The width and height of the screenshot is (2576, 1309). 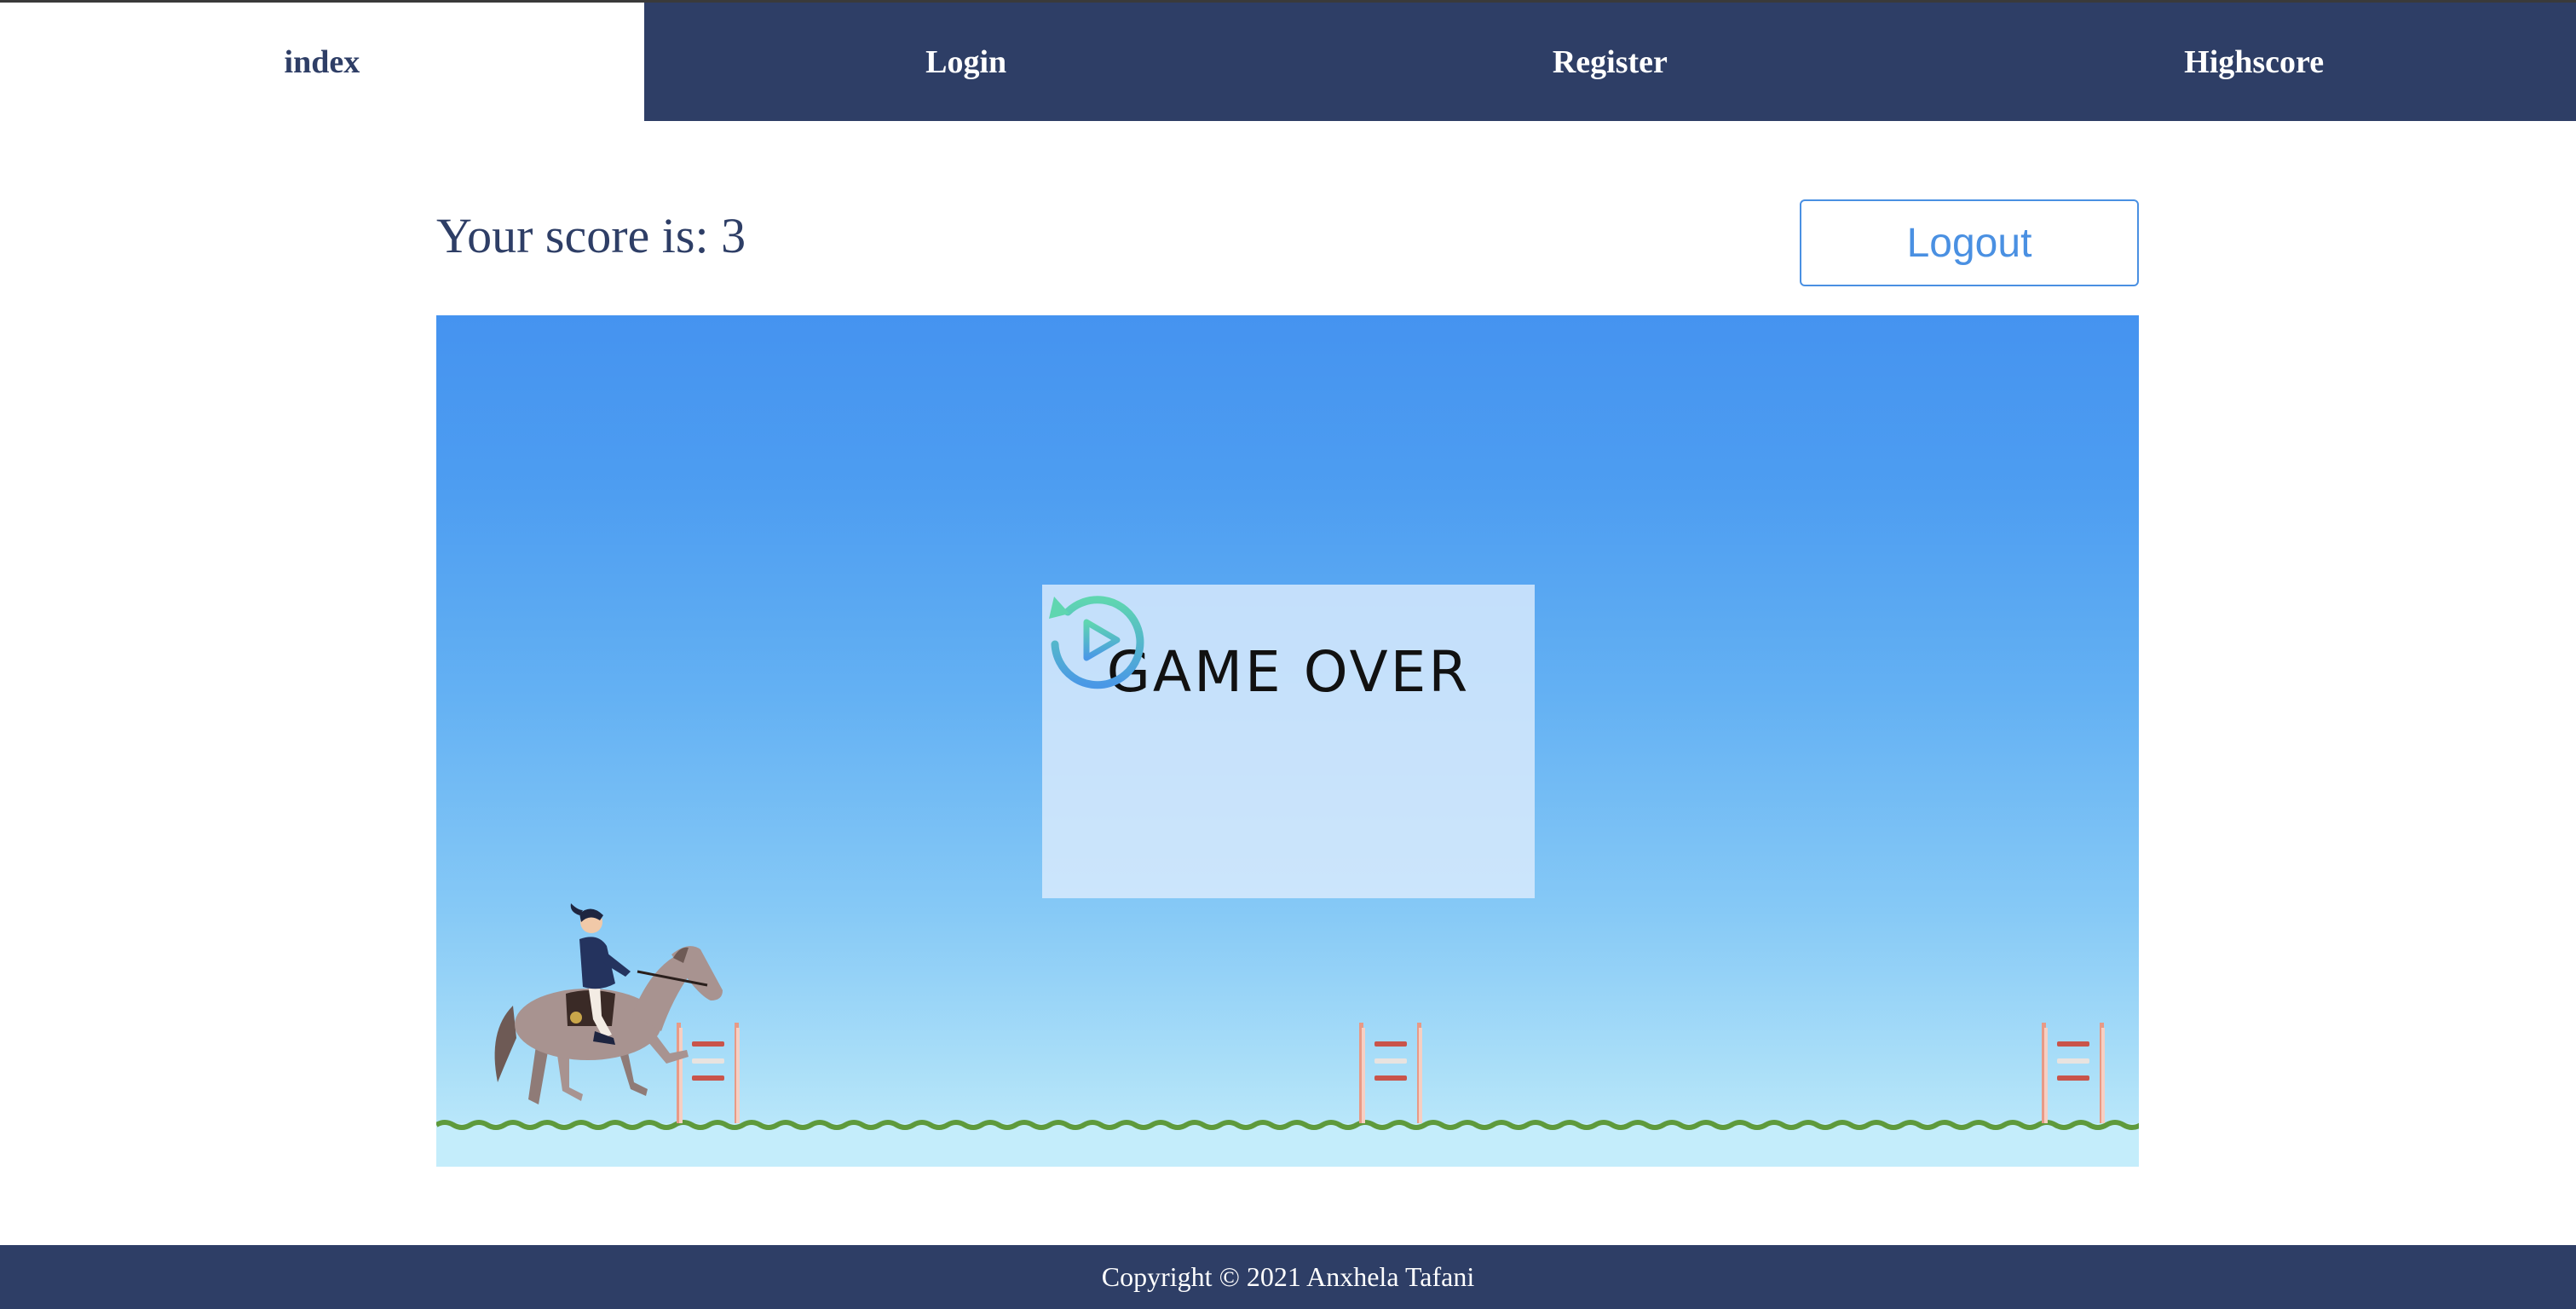 I want to click on horse-rider-icon, so click(x=608, y=1003).